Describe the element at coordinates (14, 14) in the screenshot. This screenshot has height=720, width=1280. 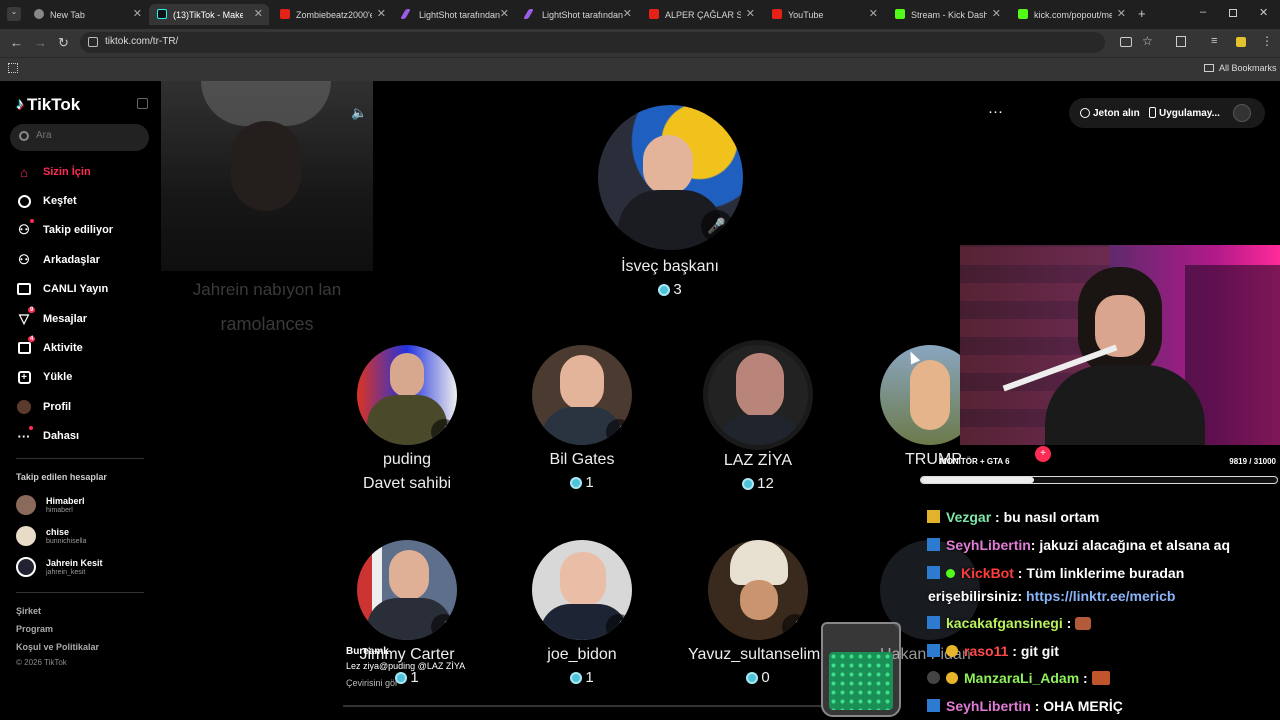
I see `tab-search-button: ⌄` at that location.